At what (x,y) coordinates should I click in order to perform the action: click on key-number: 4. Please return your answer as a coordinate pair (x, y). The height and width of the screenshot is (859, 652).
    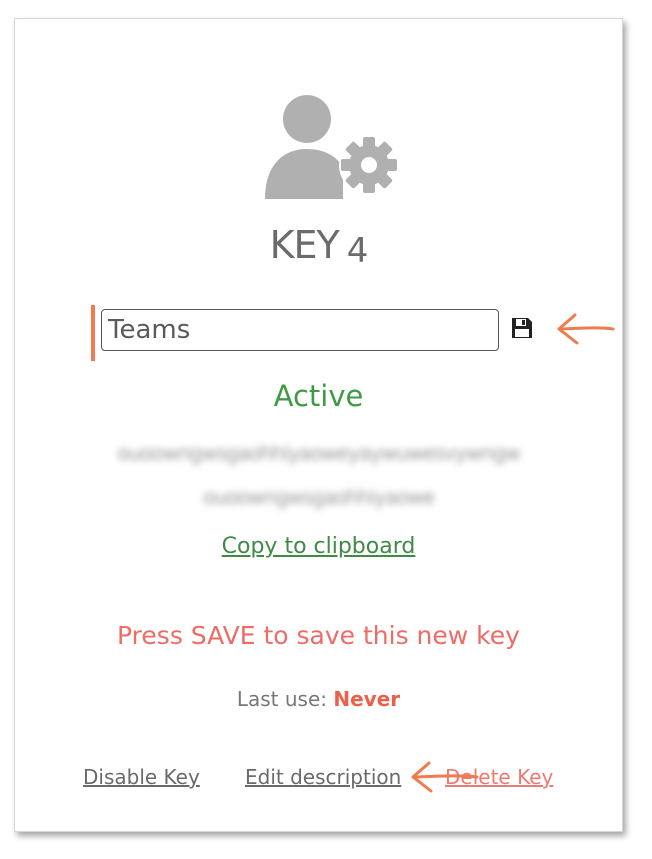
    Looking at the image, I should click on (357, 251).